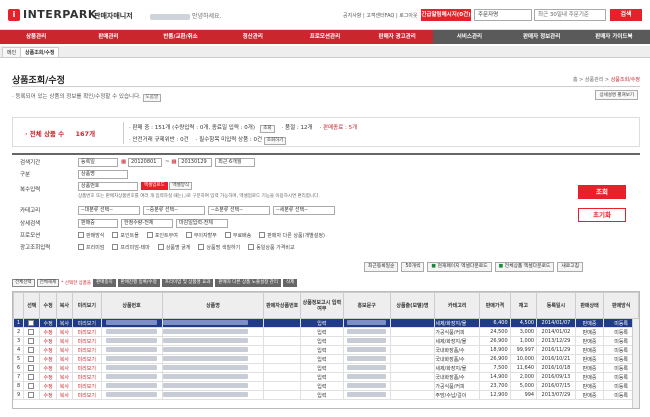  Describe the element at coordinates (570, 267) in the screenshot. I see `refresh-button: 새로고침` at that location.